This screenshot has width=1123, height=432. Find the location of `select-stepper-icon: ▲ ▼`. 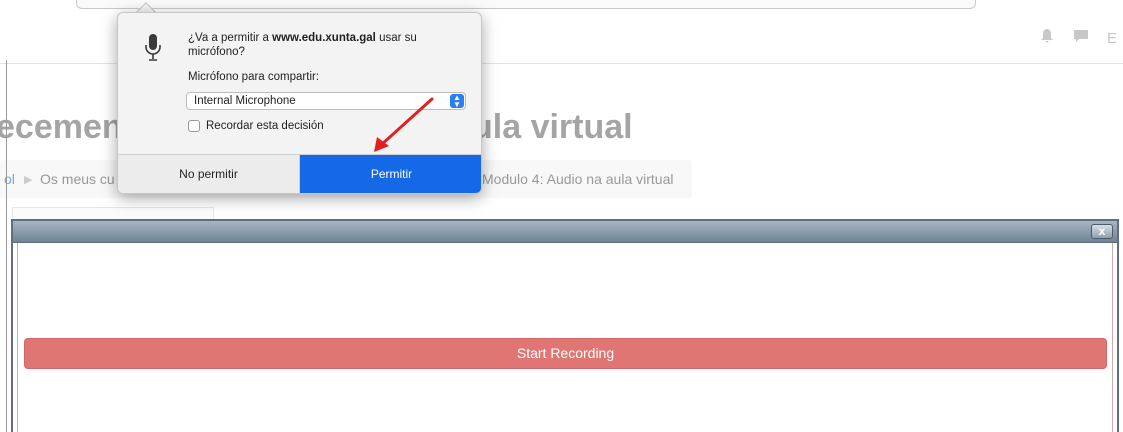

select-stepper-icon: ▲ ▼ is located at coordinates (457, 101).